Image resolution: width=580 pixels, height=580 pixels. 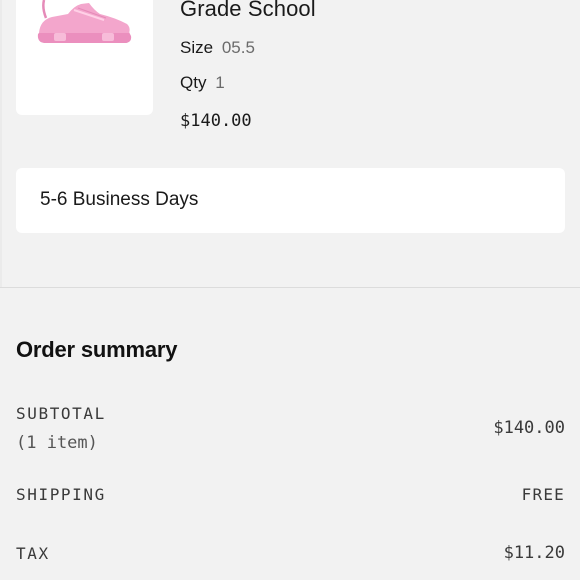 I want to click on product-name: Grade School, so click(x=248, y=10).